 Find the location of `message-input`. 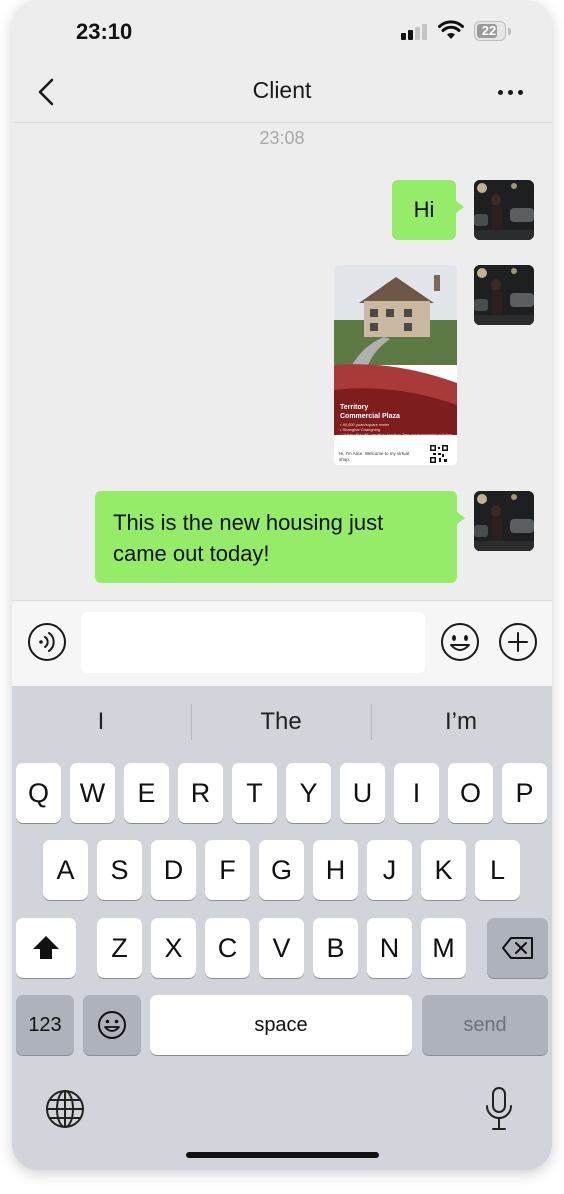

message-input is located at coordinates (253, 642).